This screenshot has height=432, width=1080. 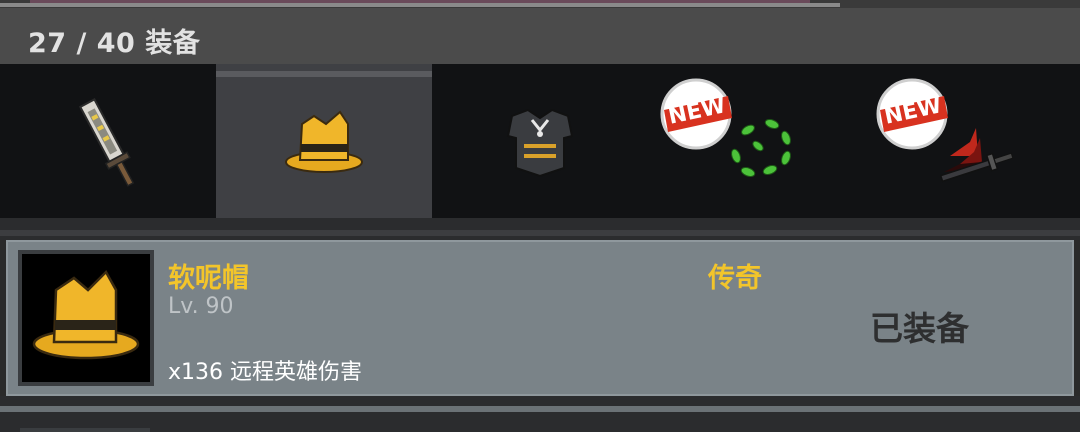 What do you see at coordinates (540, 233) in the screenshot?
I see `separator-line` at bounding box center [540, 233].